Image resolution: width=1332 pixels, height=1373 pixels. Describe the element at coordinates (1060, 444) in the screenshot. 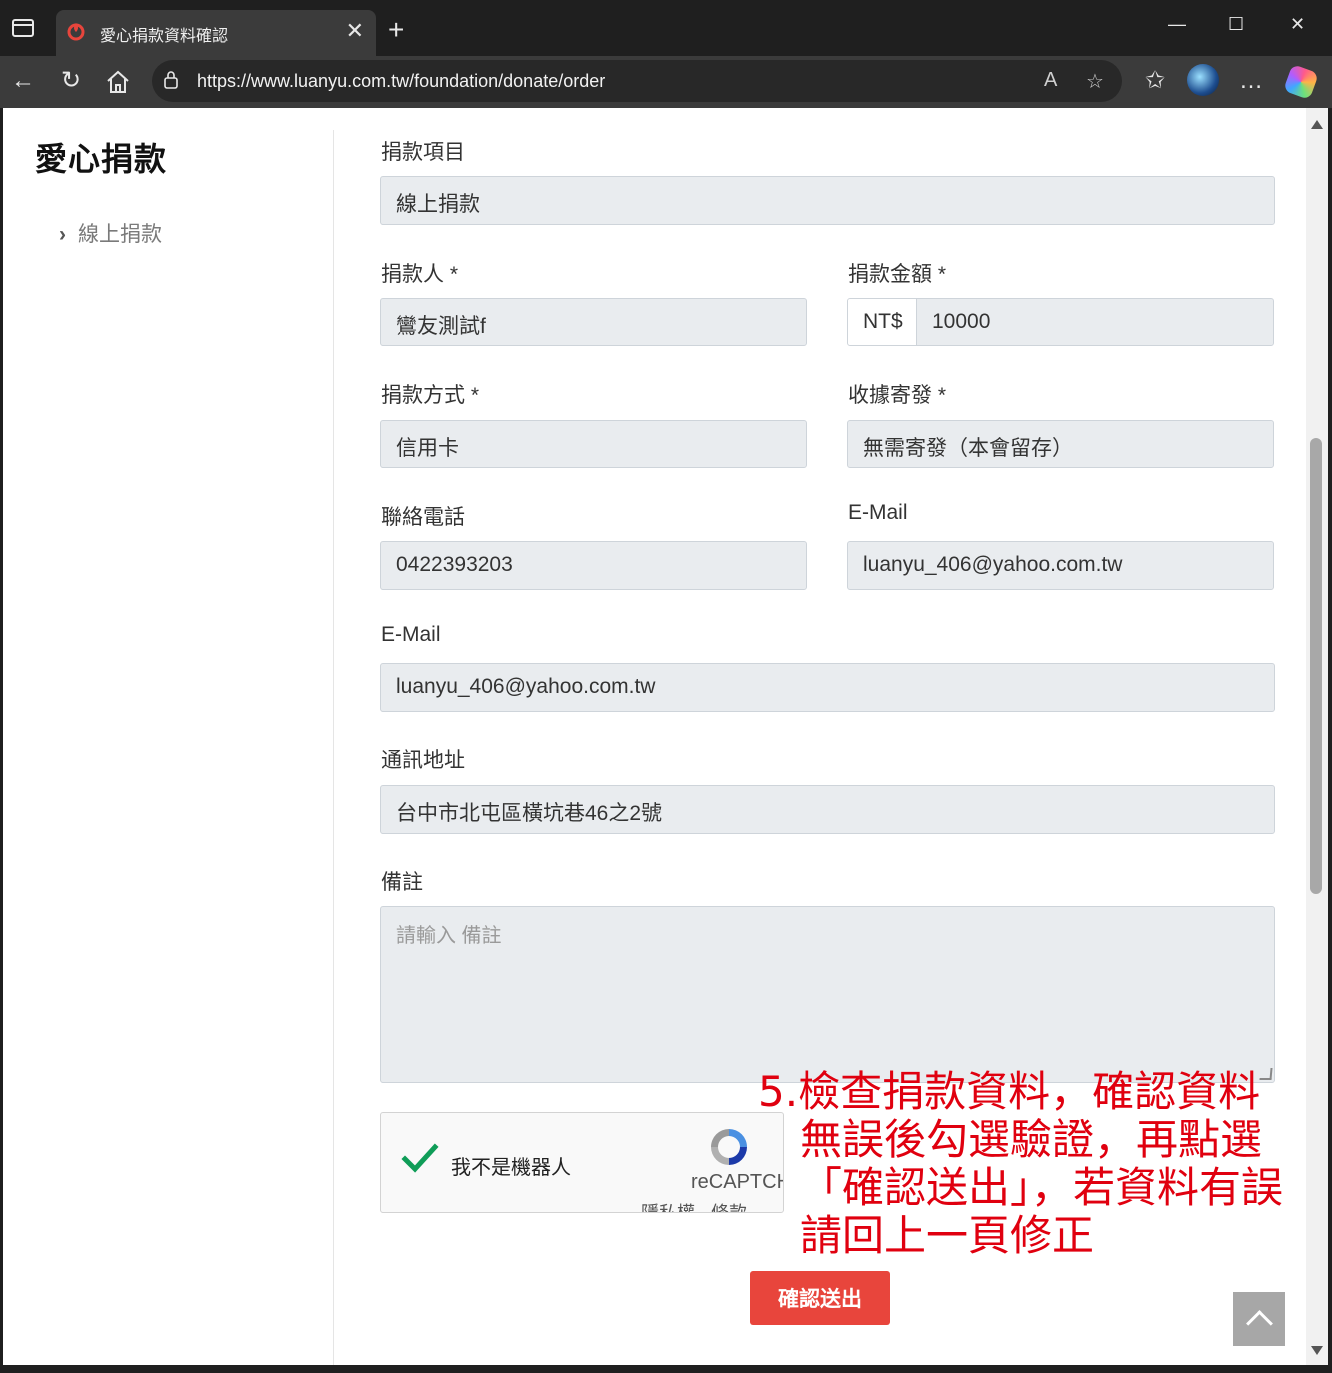

I see `receipt-field: 無需寄發（本會留存）` at that location.